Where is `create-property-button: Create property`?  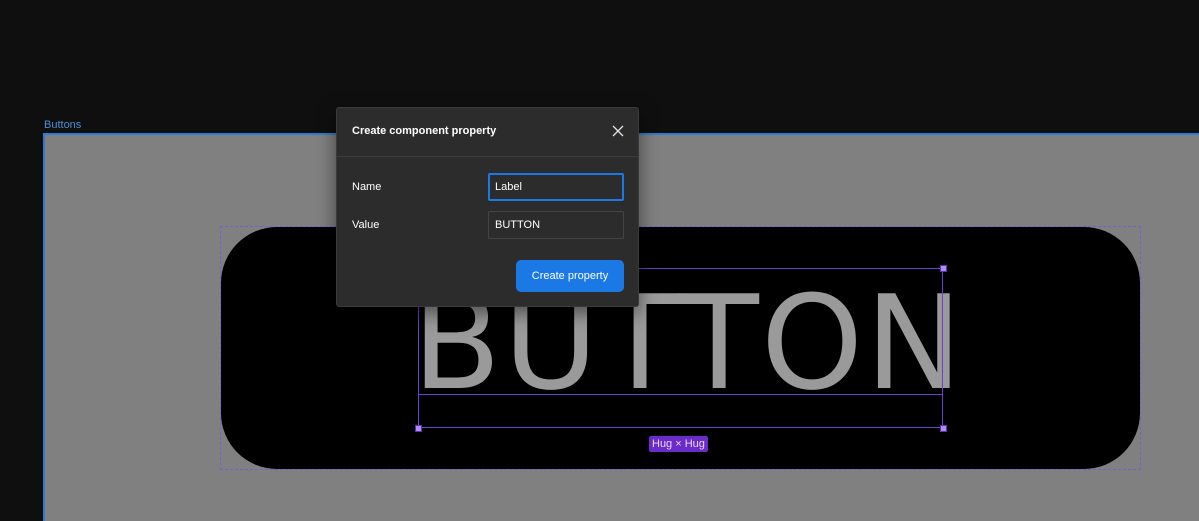
create-property-button: Create property is located at coordinates (570, 276).